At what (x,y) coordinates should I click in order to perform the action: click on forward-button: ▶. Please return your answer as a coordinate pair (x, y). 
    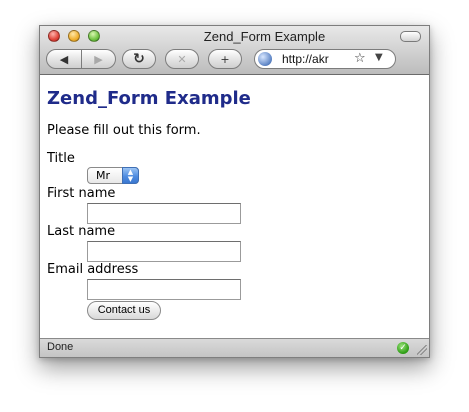
    Looking at the image, I should click on (99, 59).